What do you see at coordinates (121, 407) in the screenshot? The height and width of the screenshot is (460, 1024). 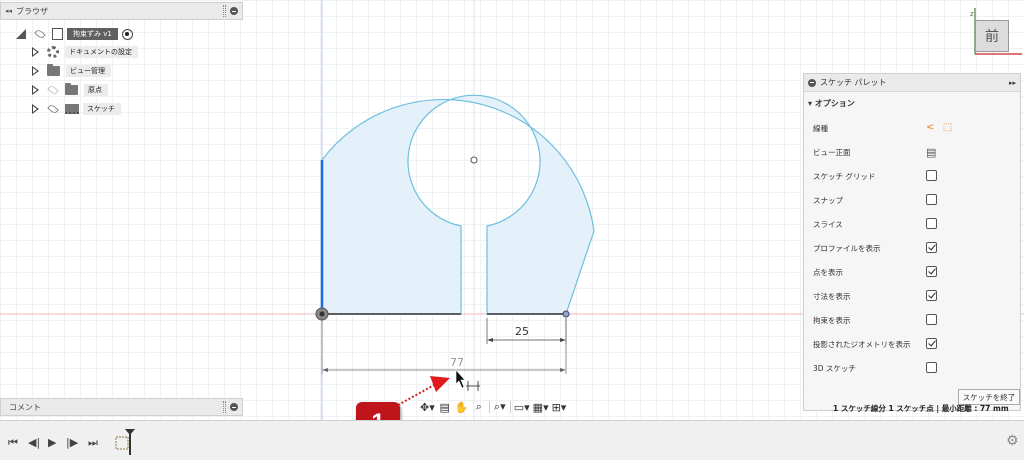 I see `comments-panel-header: コメント` at bounding box center [121, 407].